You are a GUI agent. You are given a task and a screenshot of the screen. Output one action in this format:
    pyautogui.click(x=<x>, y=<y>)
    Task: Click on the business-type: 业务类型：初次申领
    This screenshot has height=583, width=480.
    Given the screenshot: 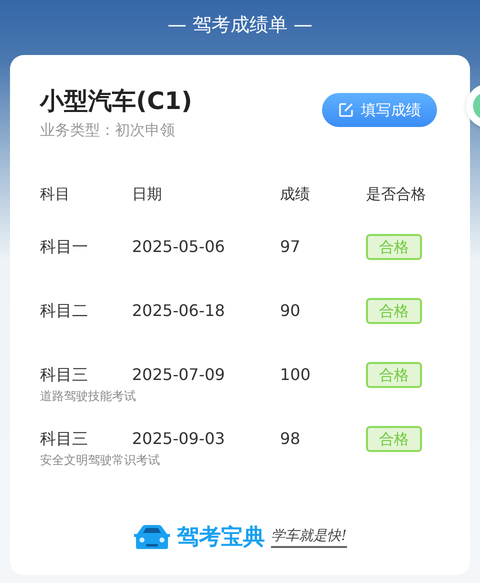 What is the action you would take?
    pyautogui.click(x=108, y=130)
    